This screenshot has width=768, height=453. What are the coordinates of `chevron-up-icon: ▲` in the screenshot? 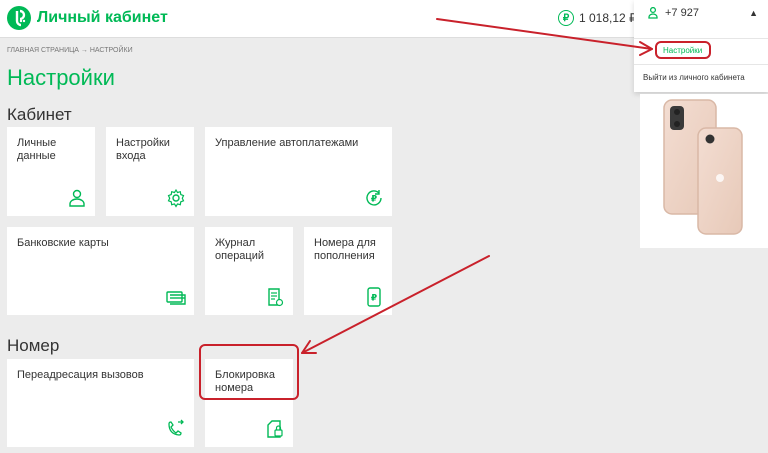 It's located at (753, 13).